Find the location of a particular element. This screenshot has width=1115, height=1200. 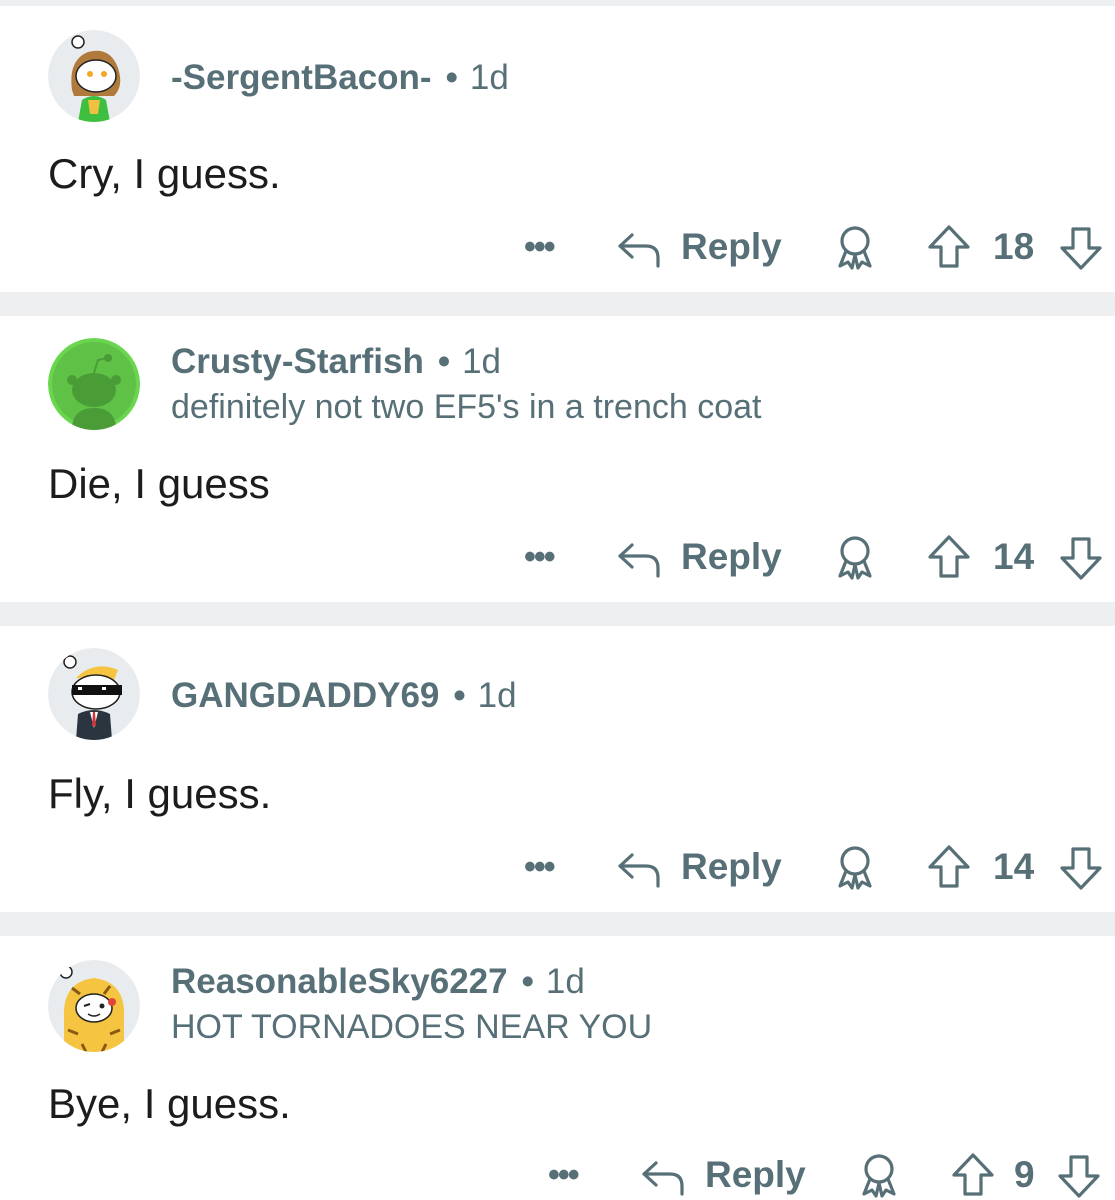

comment-body: Fly, I guess. is located at coordinates (160, 793).